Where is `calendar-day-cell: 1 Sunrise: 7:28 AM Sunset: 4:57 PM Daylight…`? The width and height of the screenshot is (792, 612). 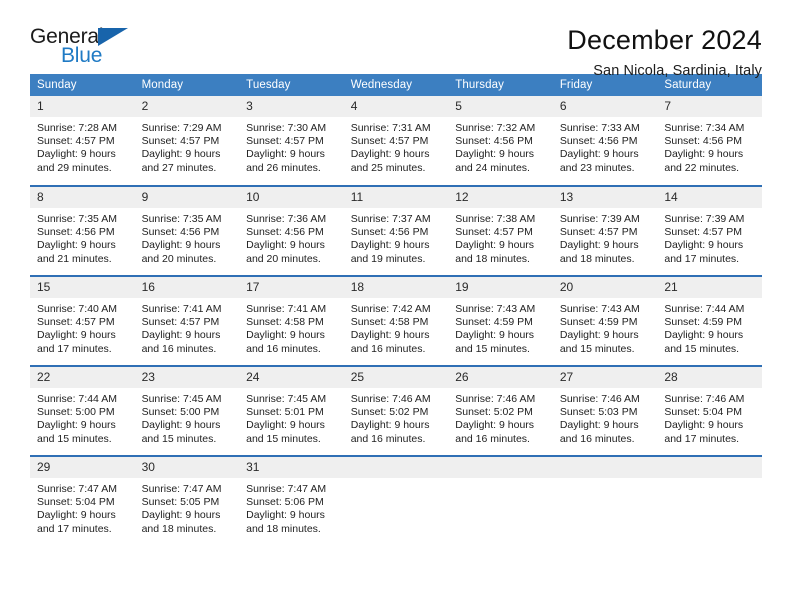 calendar-day-cell: 1 Sunrise: 7:28 AM Sunset: 4:57 PM Daylight… is located at coordinates (82, 141).